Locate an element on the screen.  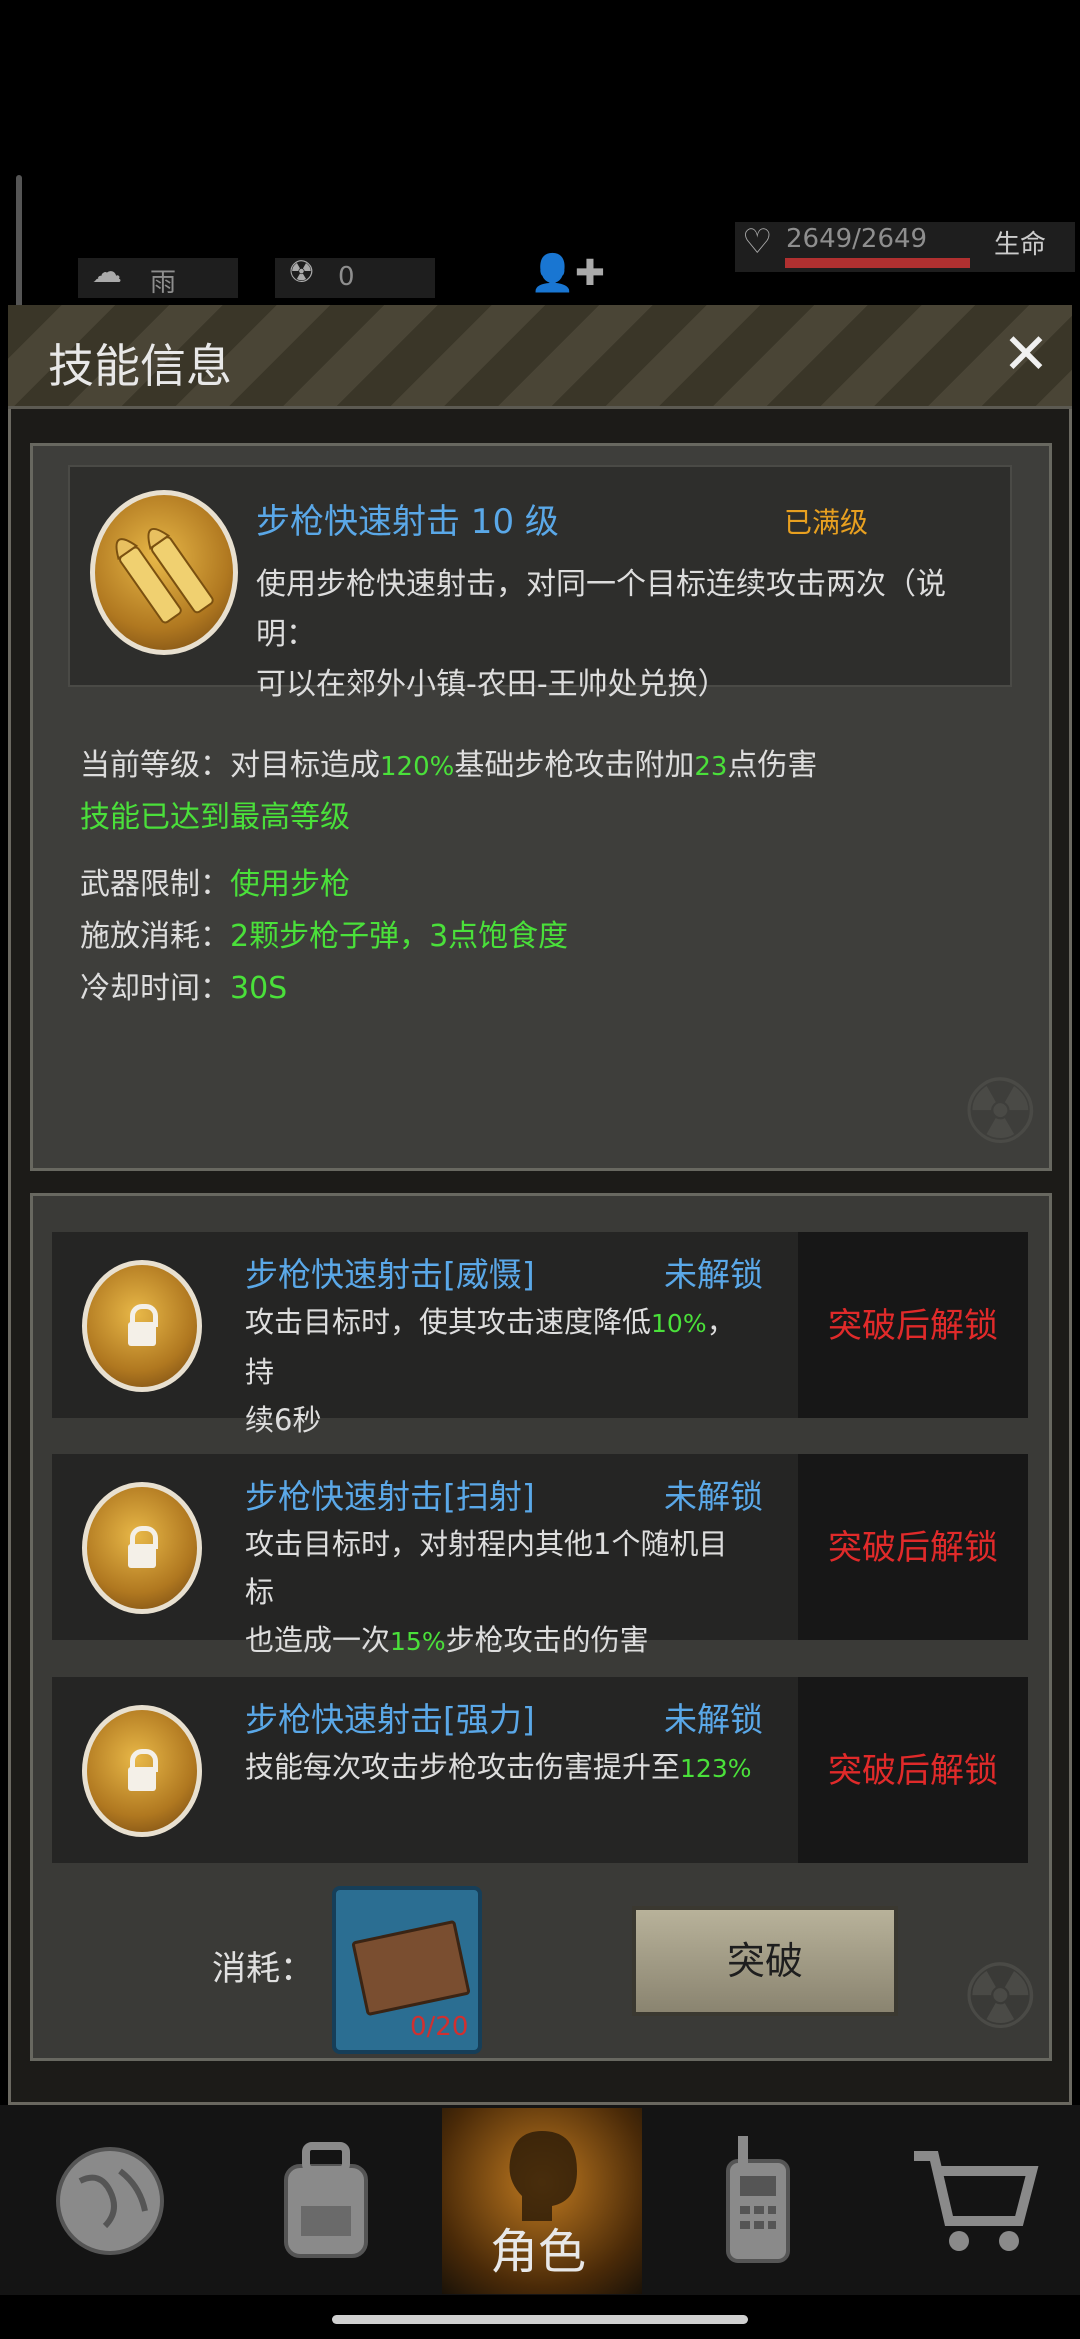
backpack-icon is located at coordinates (326, 2200).